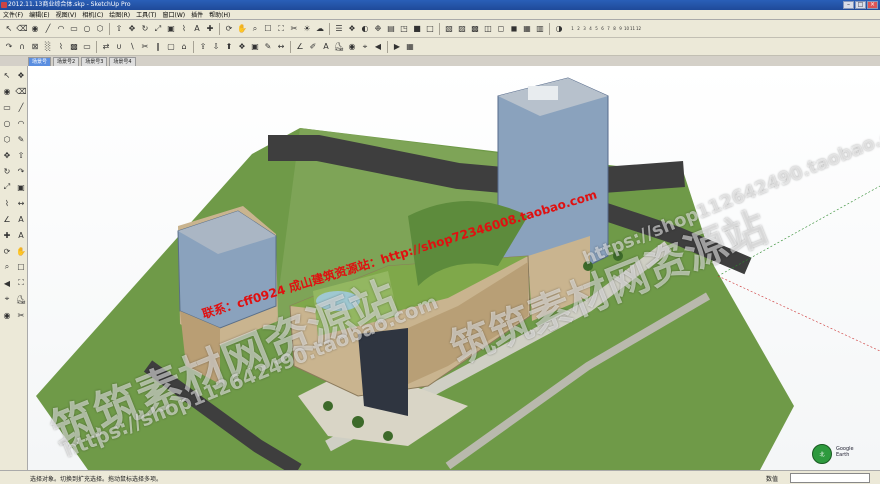  I want to click on shaded-icon: ▦, so click(527, 29).